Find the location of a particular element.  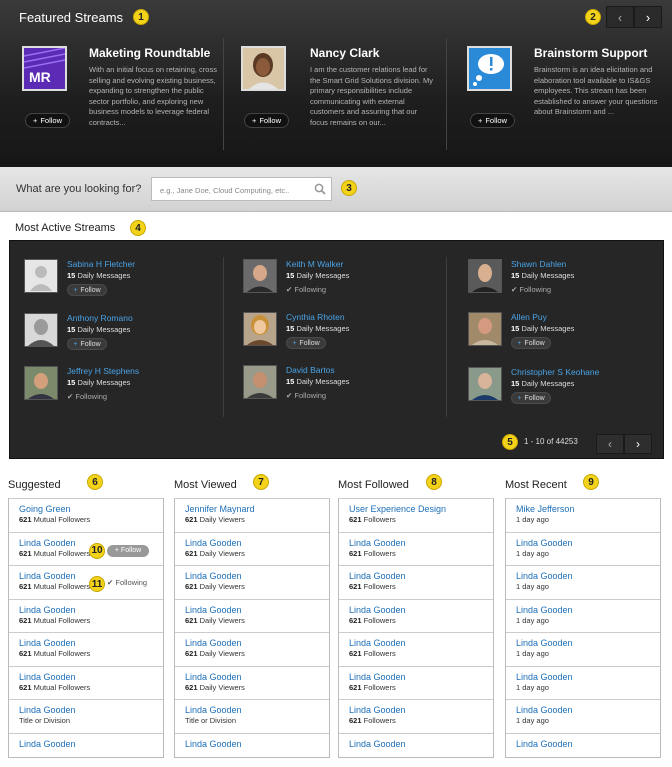

item-name: Jennifer Maynard is located at coordinates (252, 509).